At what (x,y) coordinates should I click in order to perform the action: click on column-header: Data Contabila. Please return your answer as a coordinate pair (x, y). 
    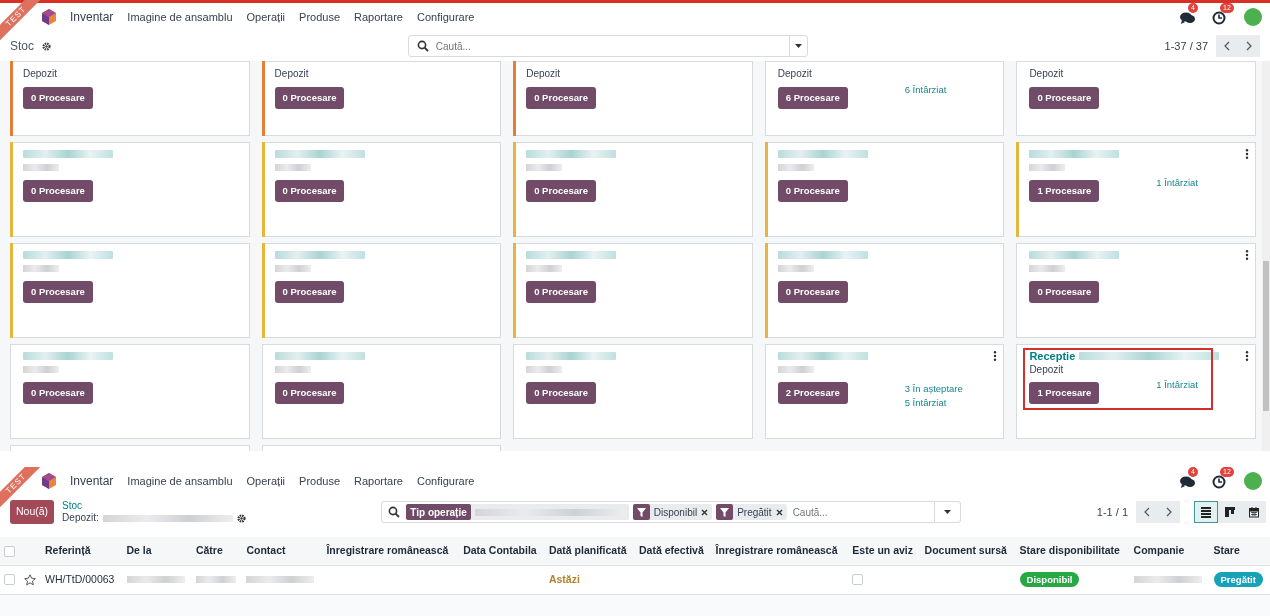
    Looking at the image, I should click on (502, 551).